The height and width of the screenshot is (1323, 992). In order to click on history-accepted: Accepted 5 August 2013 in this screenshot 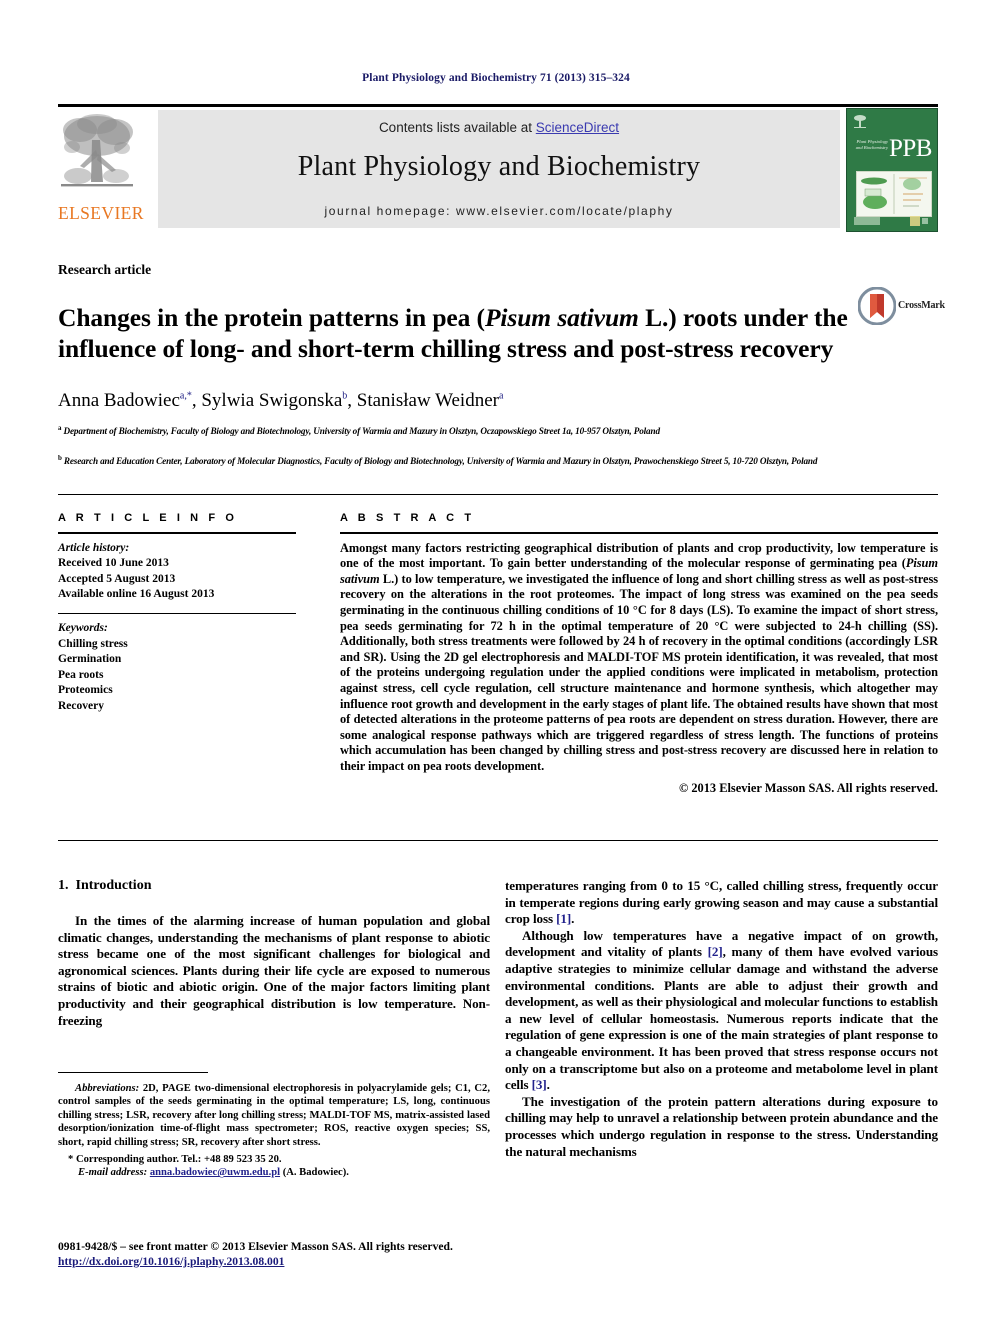, I will do `click(117, 578)`.